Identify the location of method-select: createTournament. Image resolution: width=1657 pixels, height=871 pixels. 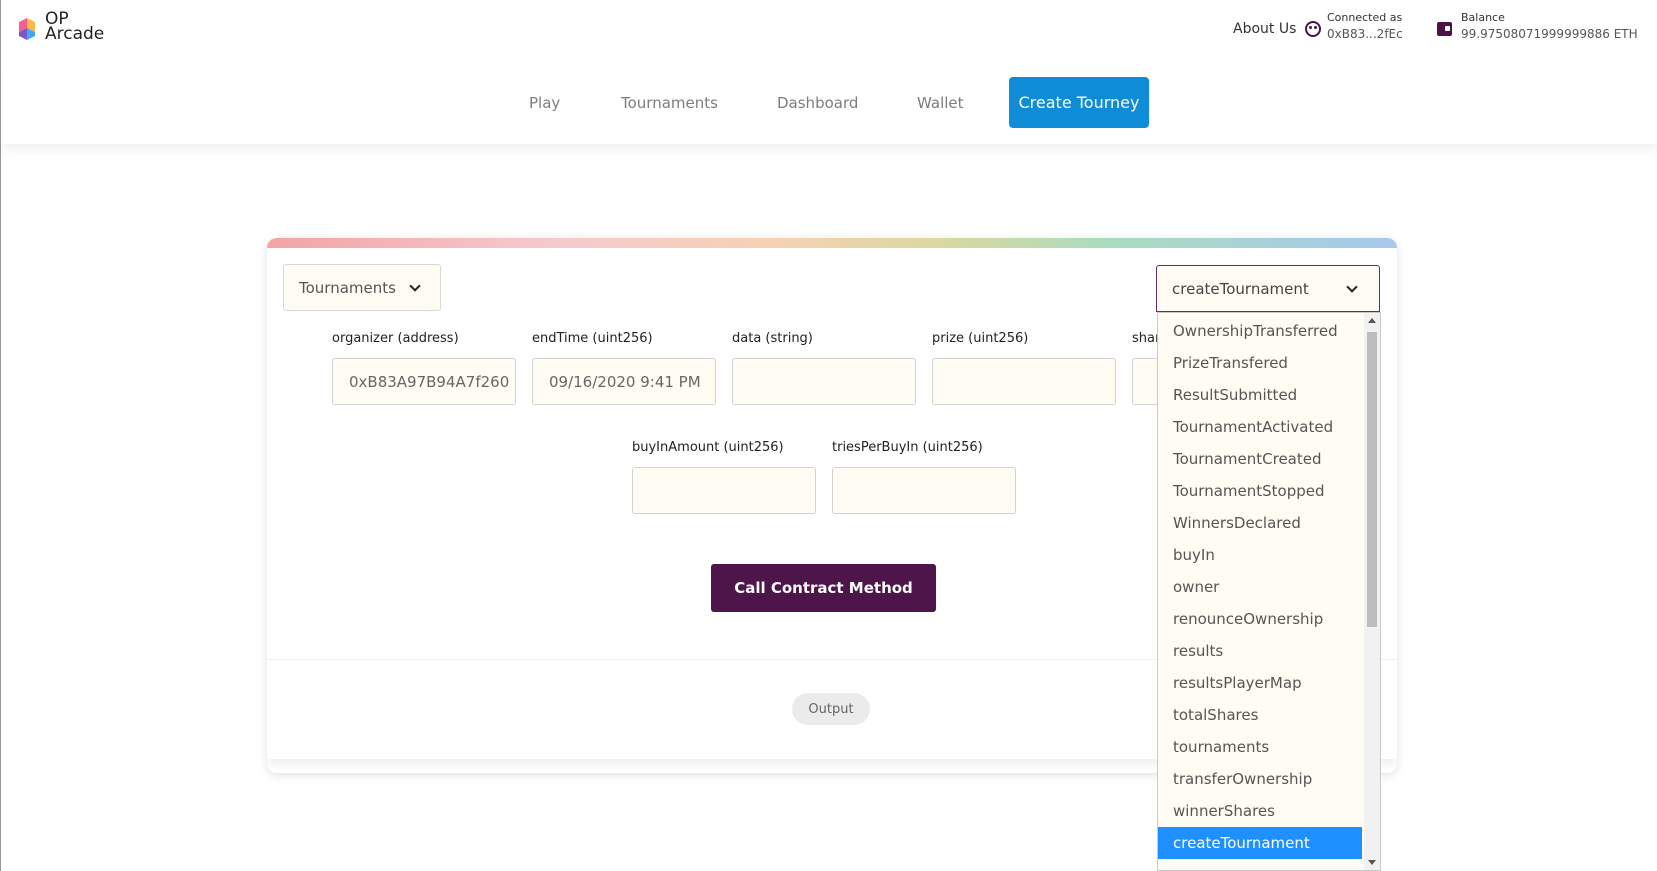
(1268, 288).